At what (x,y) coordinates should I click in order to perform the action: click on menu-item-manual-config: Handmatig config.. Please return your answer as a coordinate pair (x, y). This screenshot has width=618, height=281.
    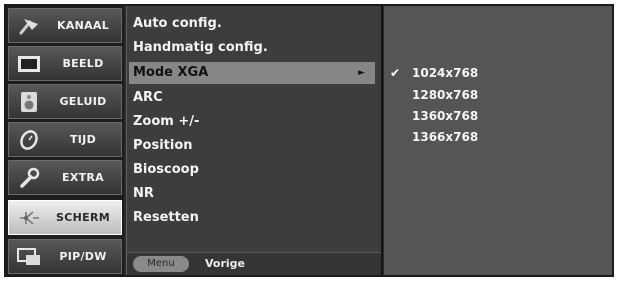
    Looking at the image, I should click on (200, 48).